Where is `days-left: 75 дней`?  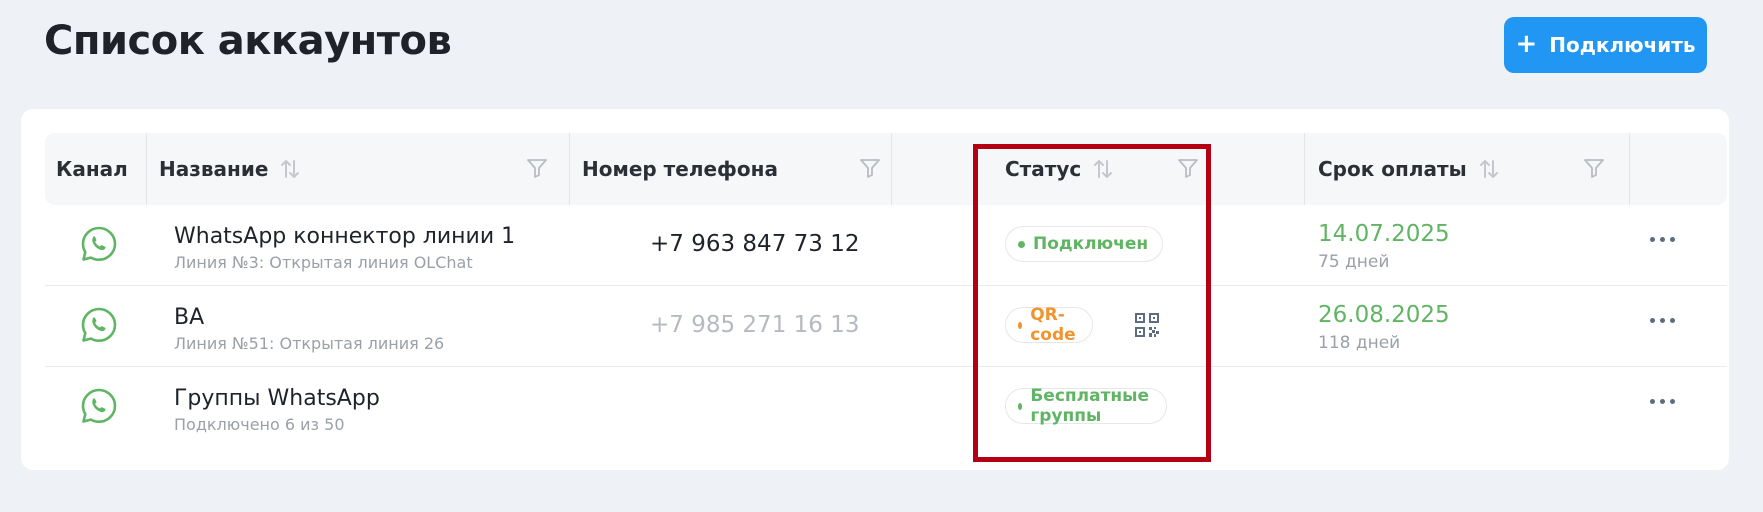
days-left: 75 дней is located at coordinates (1354, 262).